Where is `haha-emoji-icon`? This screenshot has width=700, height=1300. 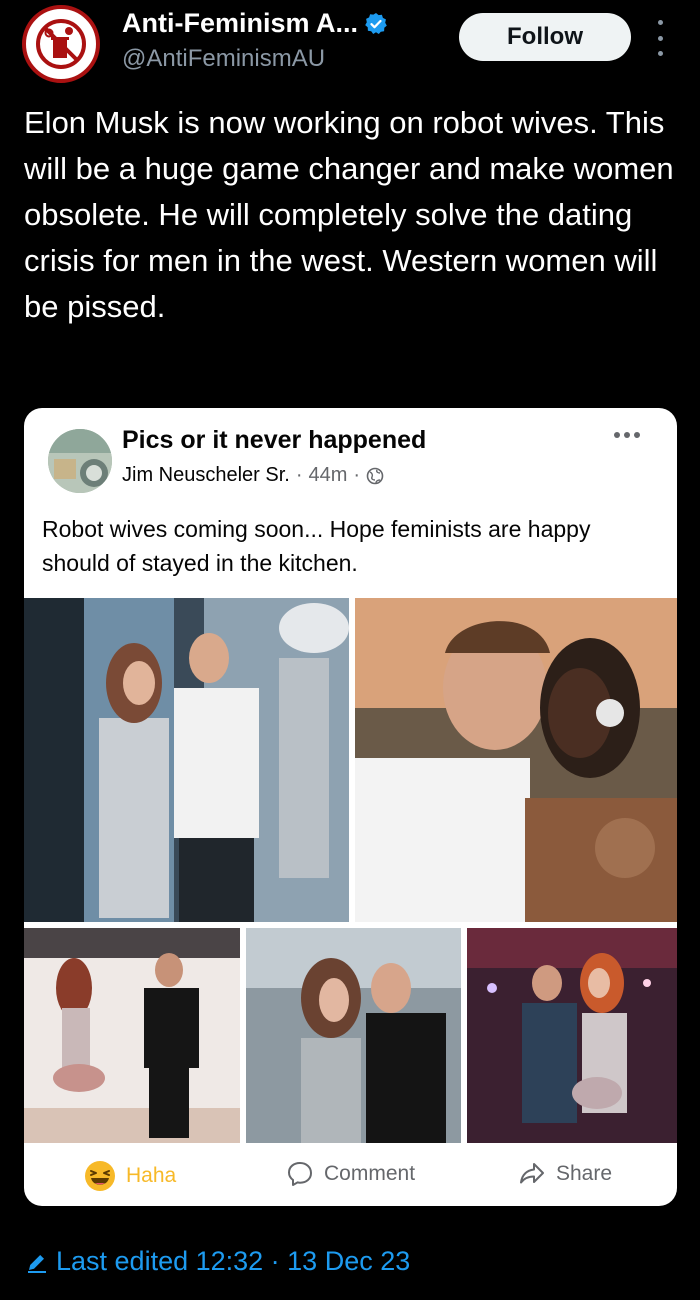
haha-emoji-icon is located at coordinates (100, 1176).